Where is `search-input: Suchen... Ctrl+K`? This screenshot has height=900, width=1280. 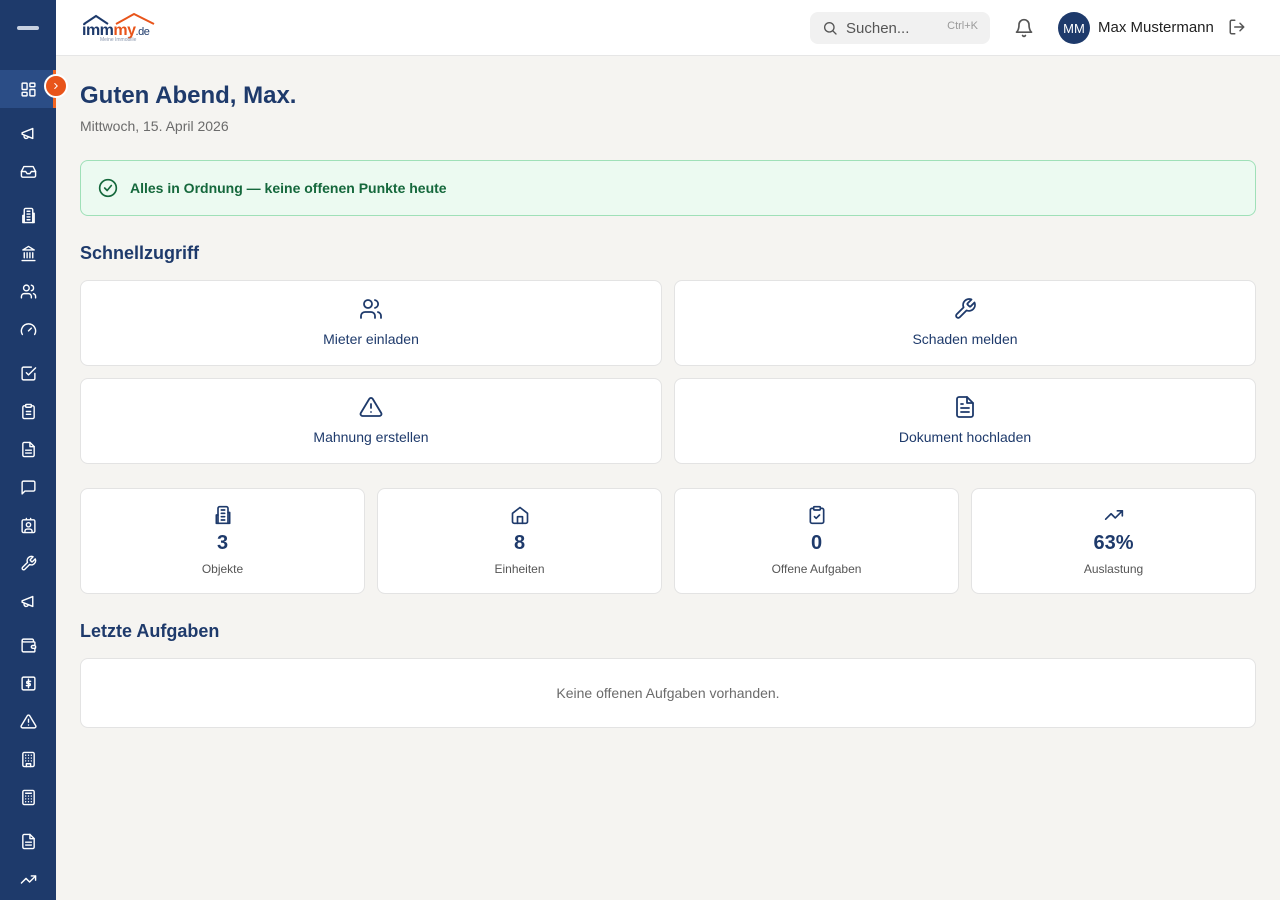
search-input: Suchen... Ctrl+K is located at coordinates (900, 28).